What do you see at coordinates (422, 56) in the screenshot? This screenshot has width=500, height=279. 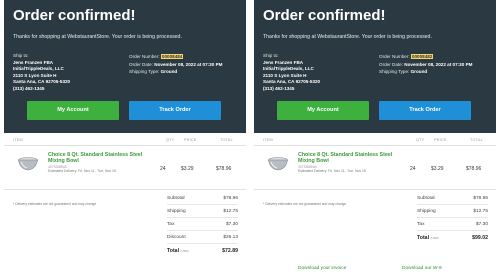 I see `order-number: 00008482` at bounding box center [422, 56].